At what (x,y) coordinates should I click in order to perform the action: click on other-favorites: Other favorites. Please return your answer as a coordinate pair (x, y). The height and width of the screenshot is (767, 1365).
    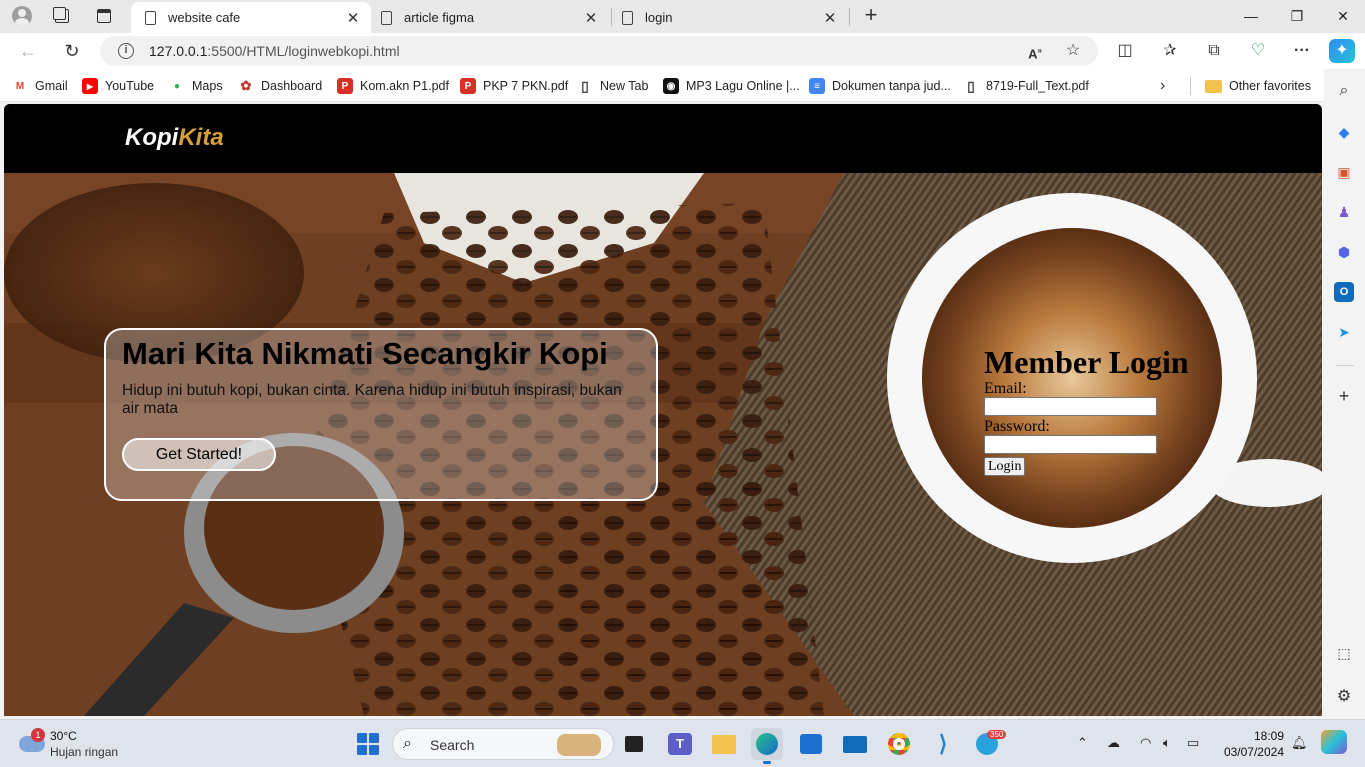
    Looking at the image, I should click on (1258, 86).